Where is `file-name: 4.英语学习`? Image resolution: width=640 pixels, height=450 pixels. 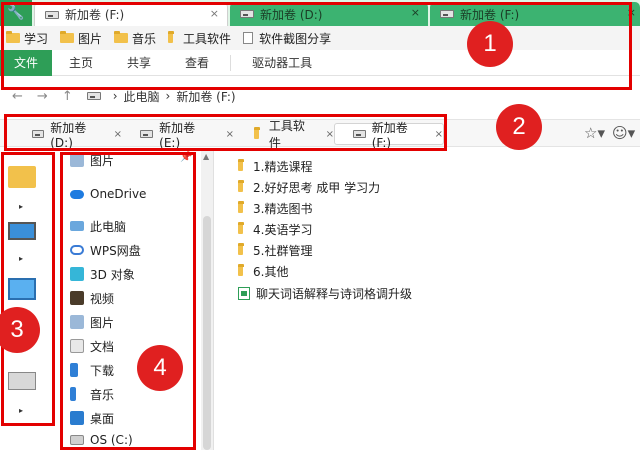 file-name: 4.英语学习 is located at coordinates (283, 229).